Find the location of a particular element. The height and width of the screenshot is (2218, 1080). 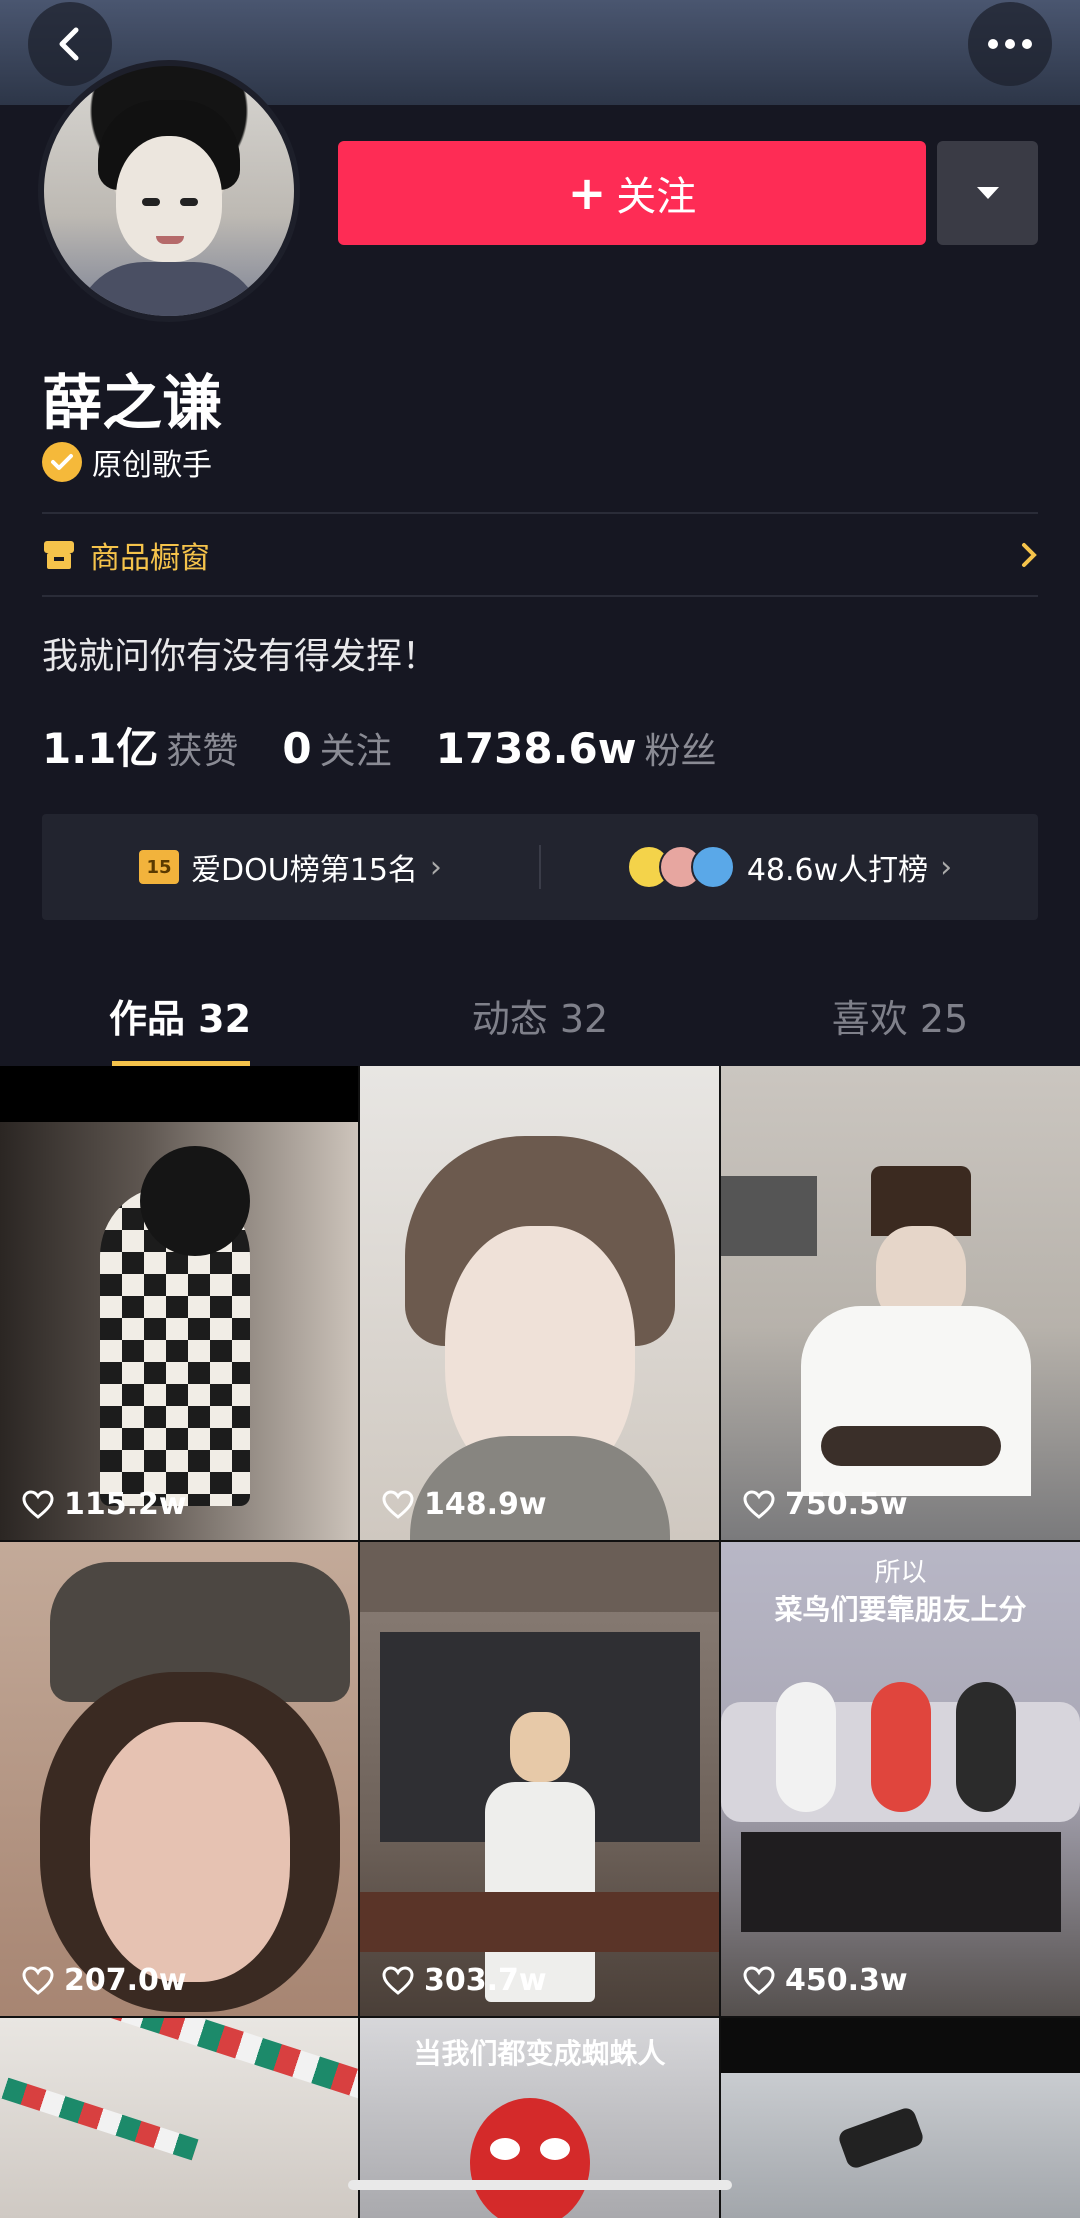

supporter-avatar-icon is located at coordinates (712, 867).